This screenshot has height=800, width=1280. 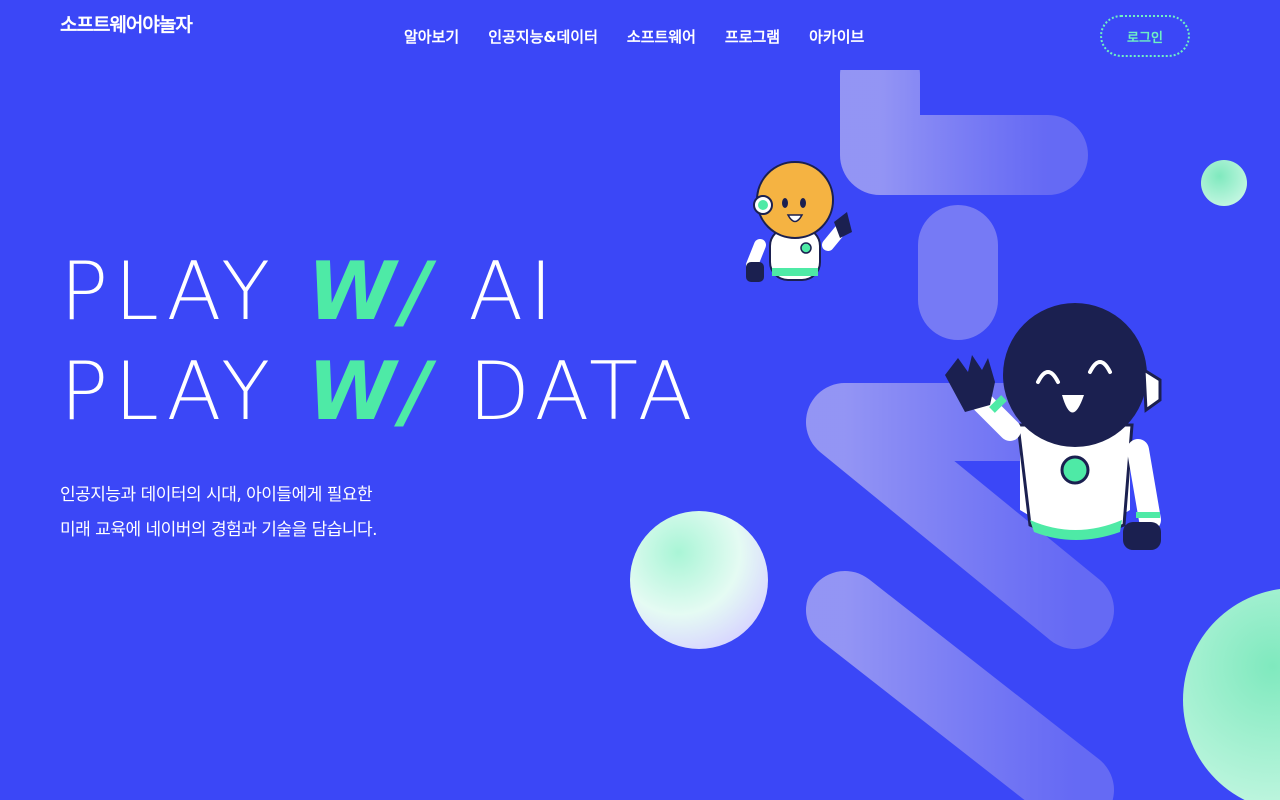 I want to click on logo-text: 소프트웨어야놀자, so click(x=126, y=25).